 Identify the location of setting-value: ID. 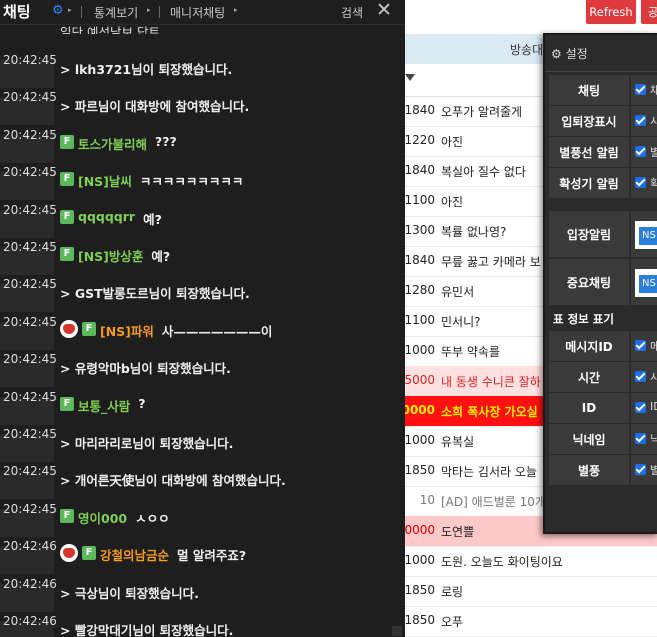
(644, 408).